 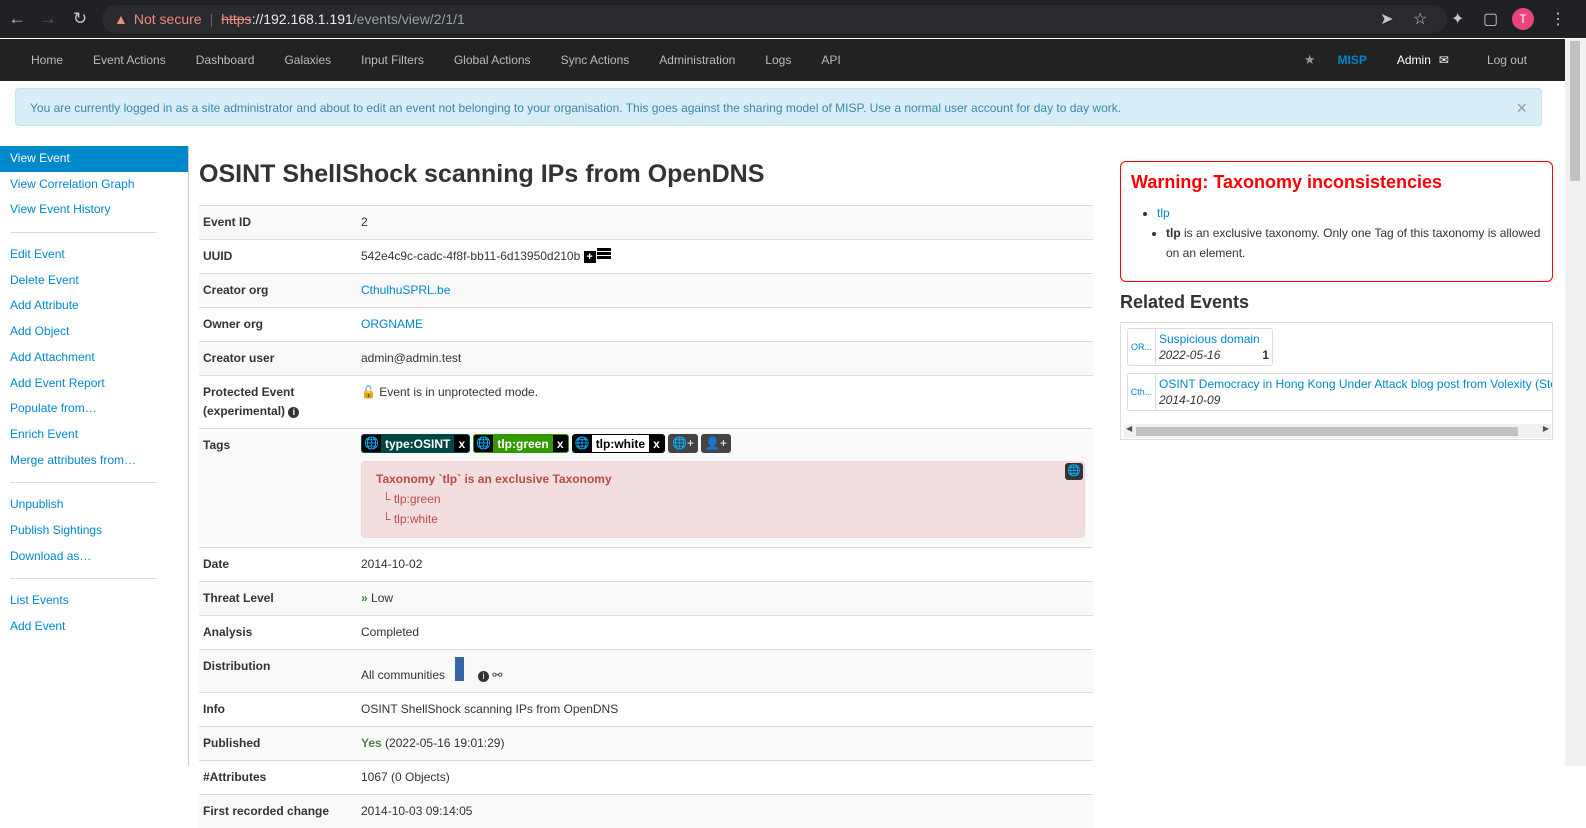 What do you see at coordinates (48, 19) in the screenshot?
I see `forward-icon: →` at bounding box center [48, 19].